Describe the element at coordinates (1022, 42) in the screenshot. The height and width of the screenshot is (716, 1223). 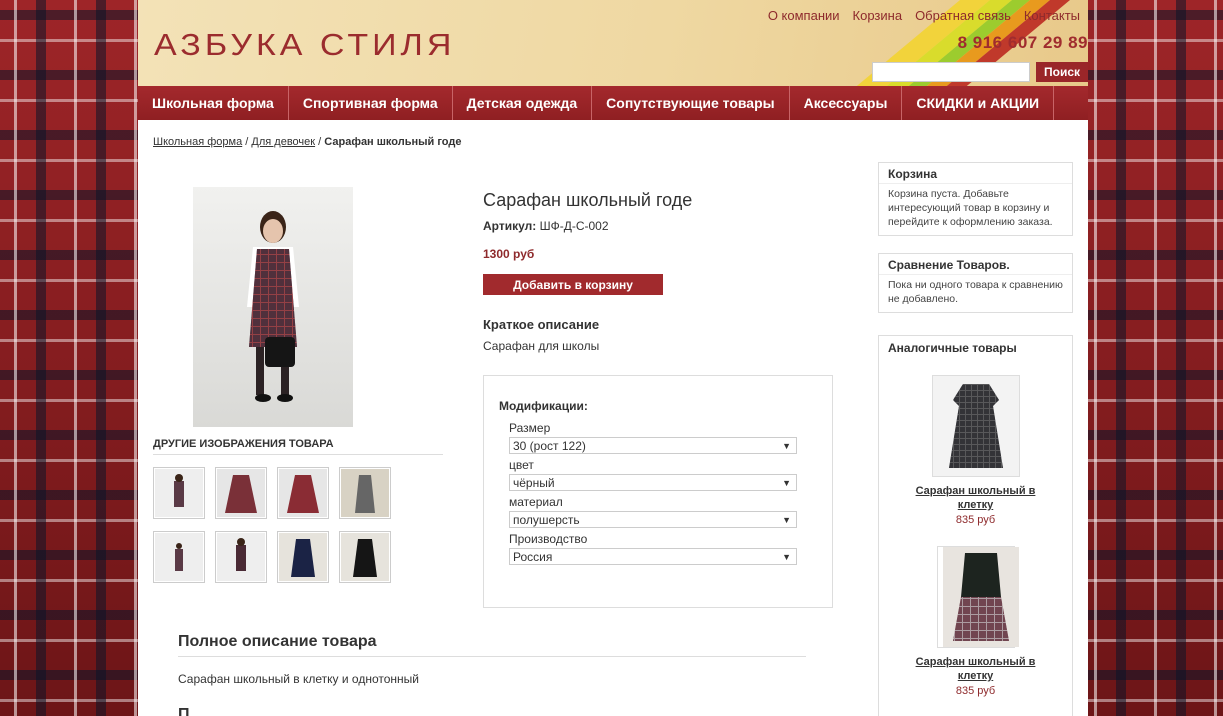
I see `phone-number: 8 916 607 29 89` at that location.